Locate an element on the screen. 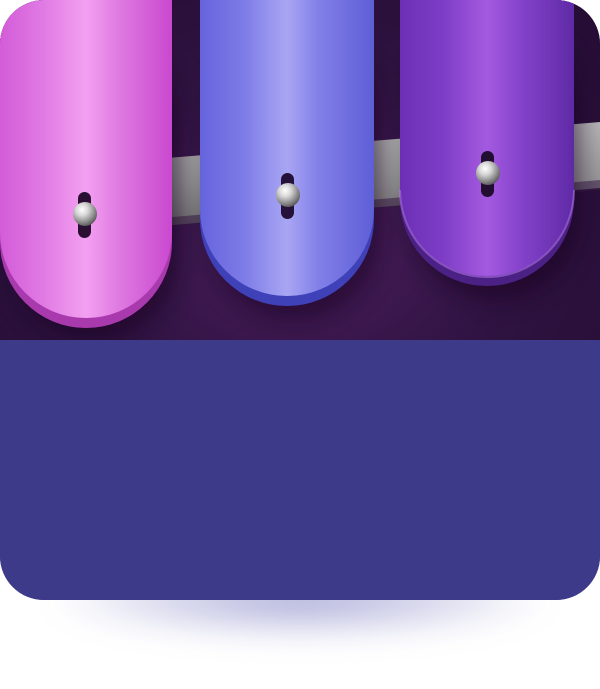 This screenshot has height=689, width=600. pink-bar is located at coordinates (86, 164).